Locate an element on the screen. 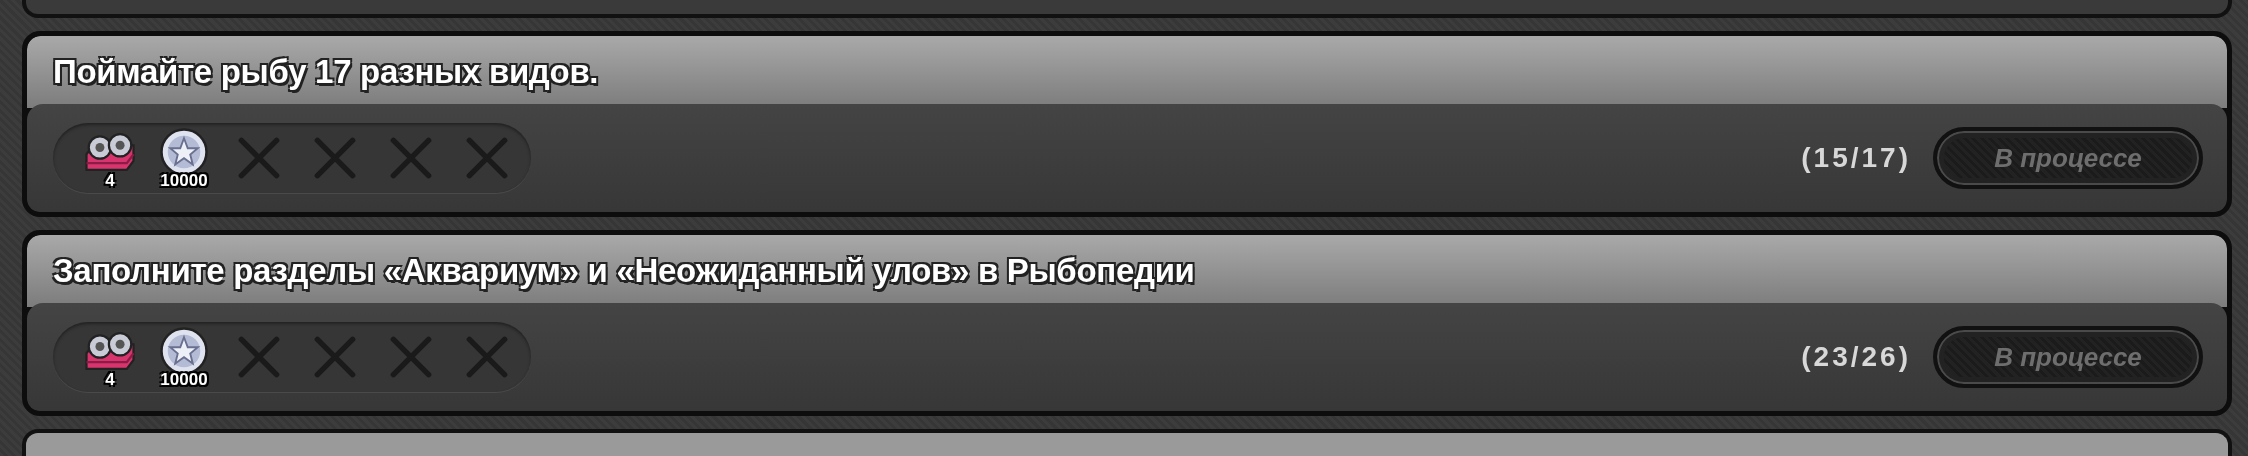 The height and width of the screenshot is (456, 2248). progress-count: (23/26) is located at coordinates (1856, 357).